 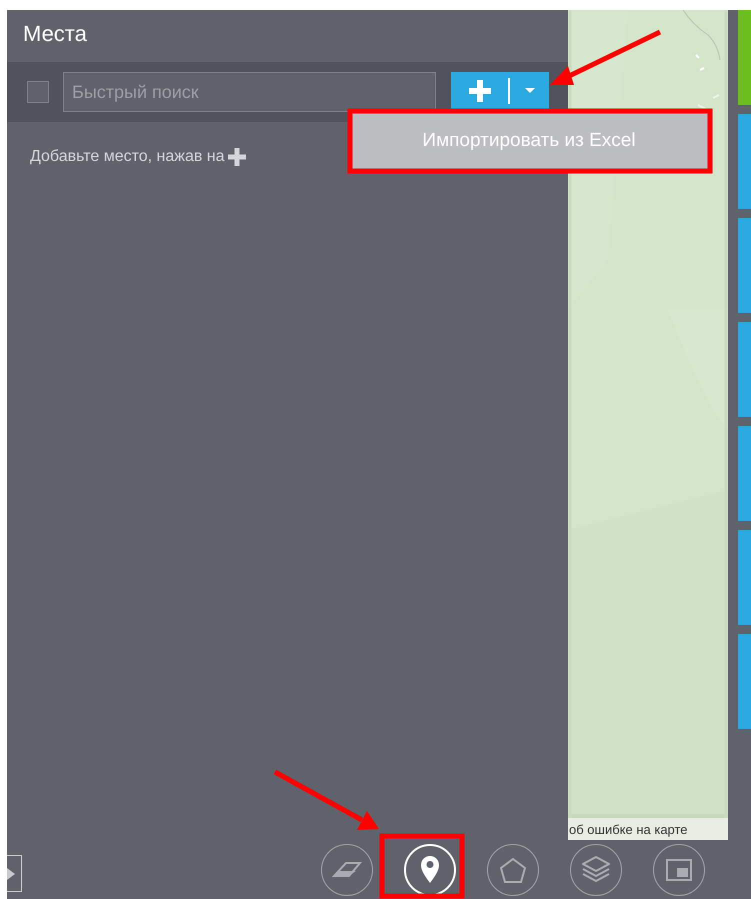 What do you see at coordinates (529, 90) in the screenshot?
I see `caret-icon` at bounding box center [529, 90].